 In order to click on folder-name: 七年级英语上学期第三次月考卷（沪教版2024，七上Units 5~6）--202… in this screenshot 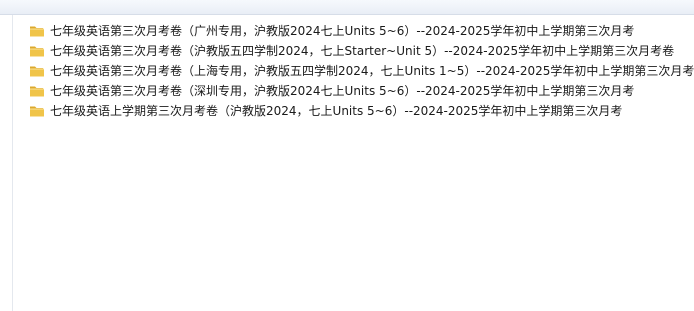, I will do `click(336, 111)`.